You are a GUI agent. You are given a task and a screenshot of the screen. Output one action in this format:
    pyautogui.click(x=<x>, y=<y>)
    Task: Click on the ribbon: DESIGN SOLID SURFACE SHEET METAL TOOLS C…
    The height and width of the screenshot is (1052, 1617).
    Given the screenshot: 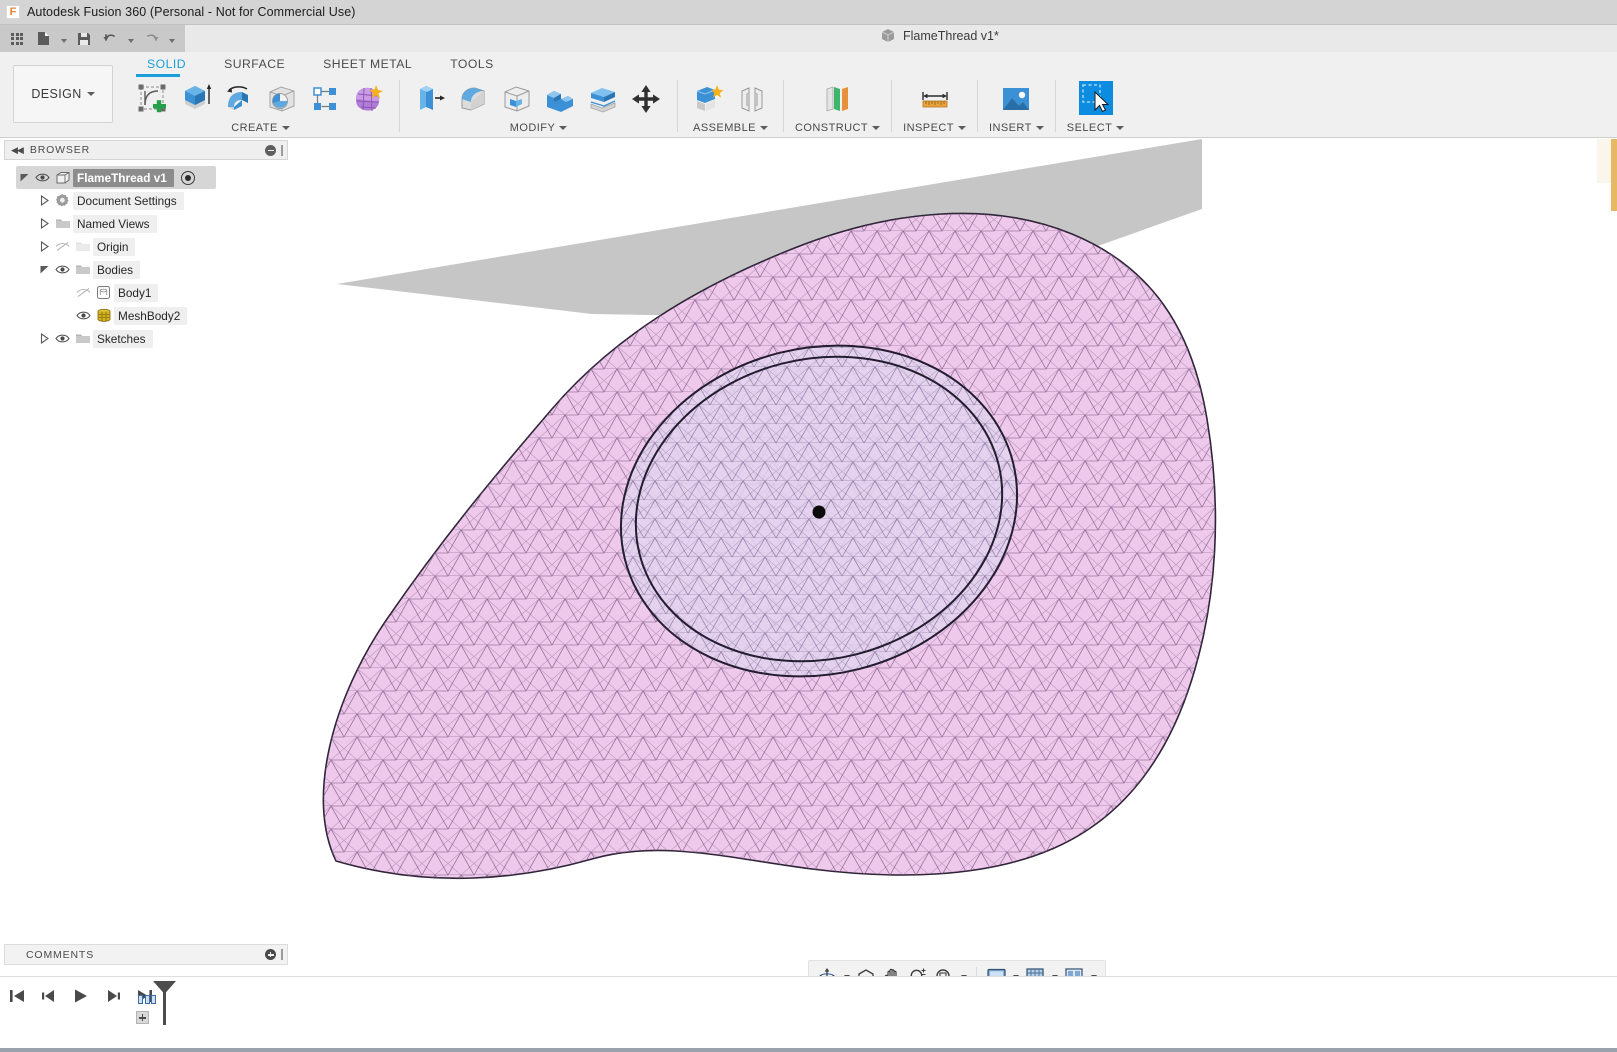 What is the action you would take?
    pyautogui.click(x=808, y=95)
    